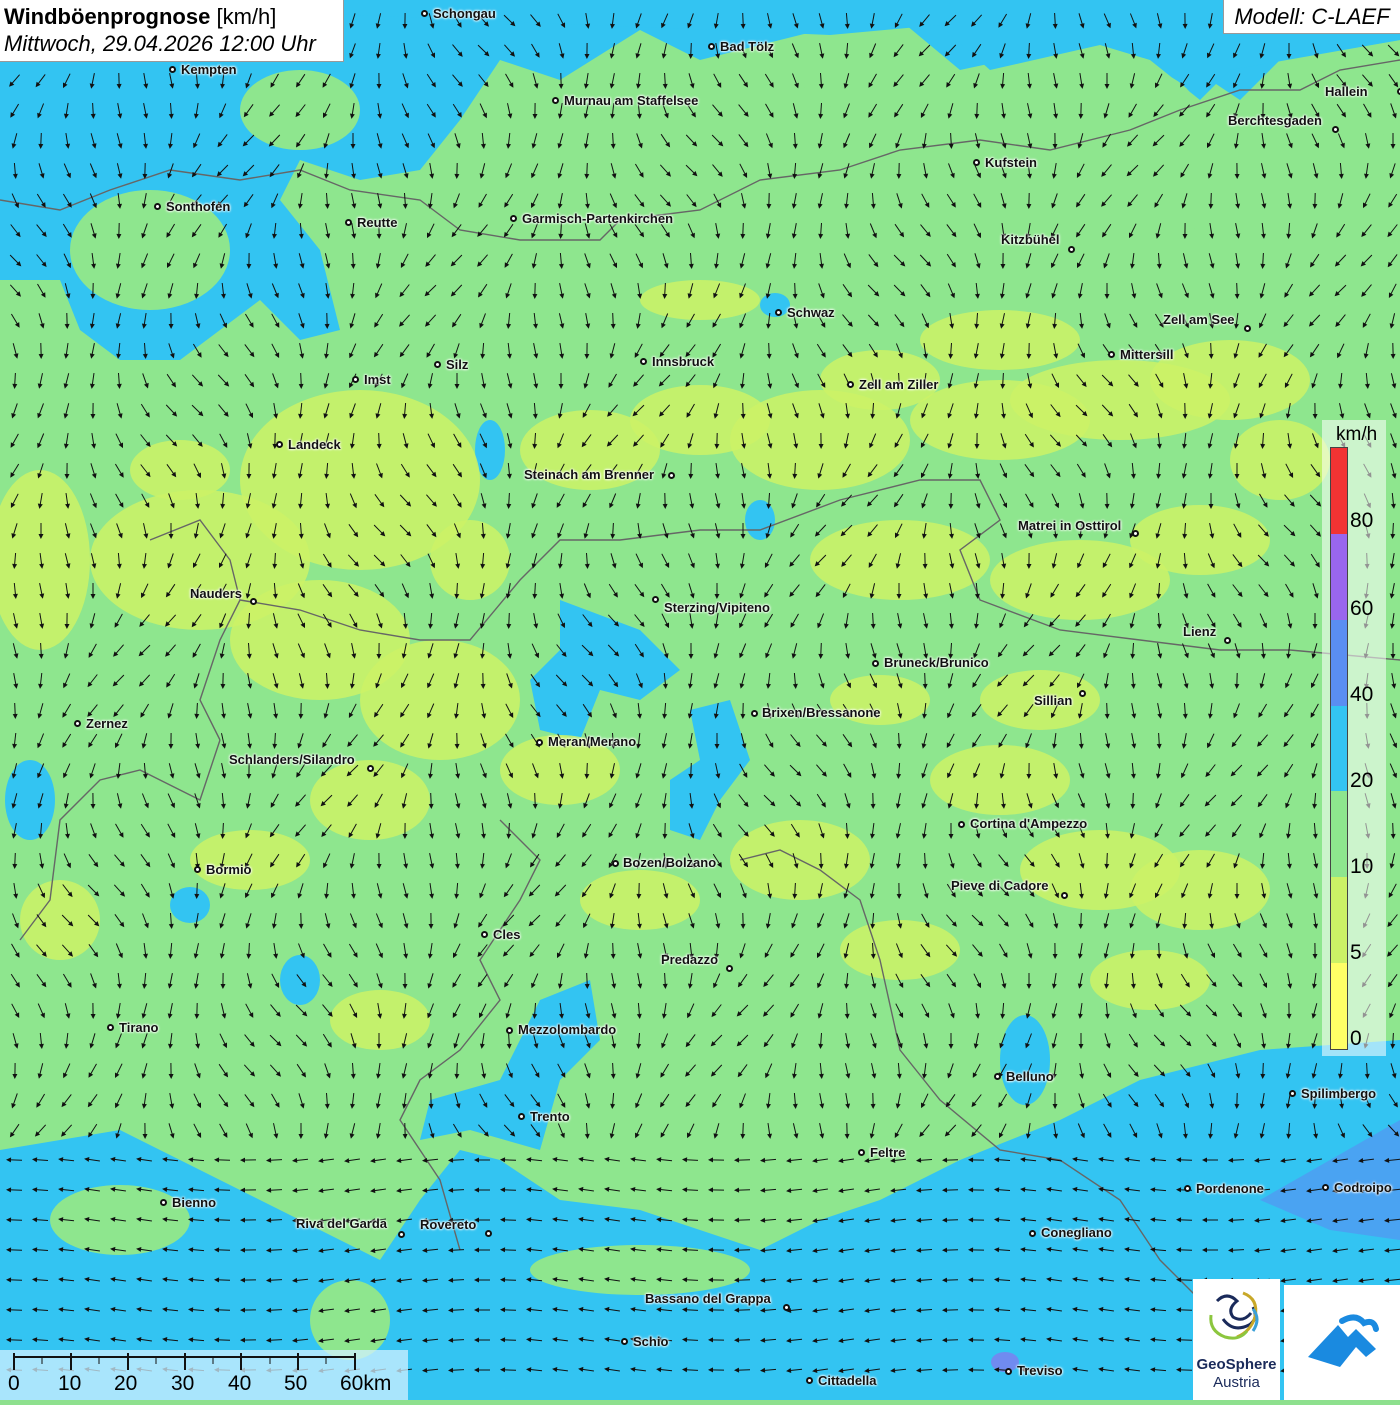 Image resolution: width=1400 pixels, height=1405 pixels. I want to click on city-label: Schwaz, so click(811, 312).